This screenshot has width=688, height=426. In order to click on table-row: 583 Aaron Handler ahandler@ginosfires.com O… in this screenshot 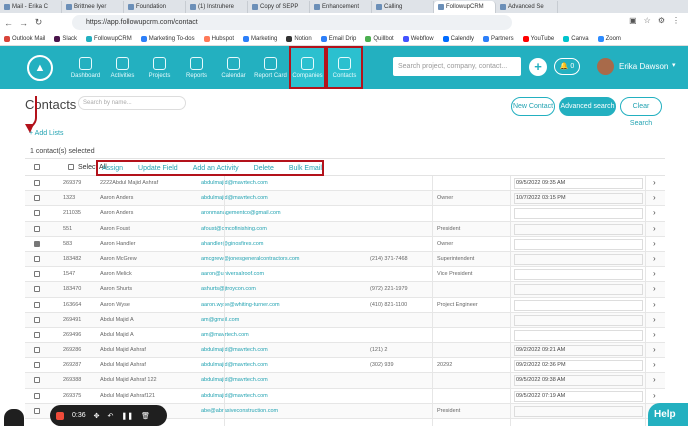, I will do `click(345, 244)`.